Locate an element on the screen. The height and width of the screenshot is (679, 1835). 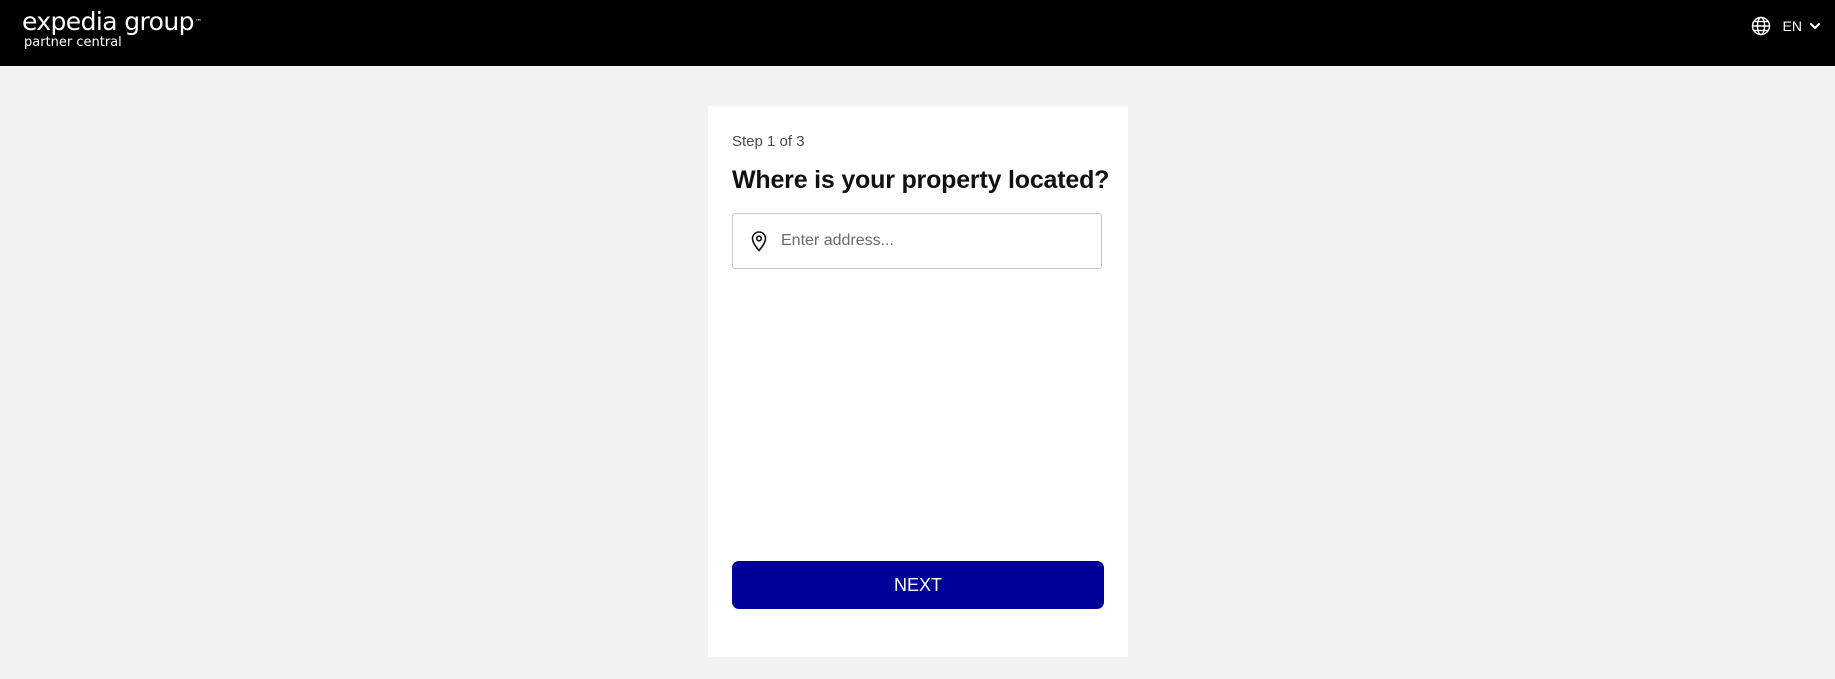
logo-subtitle: partner central is located at coordinates (73, 42).